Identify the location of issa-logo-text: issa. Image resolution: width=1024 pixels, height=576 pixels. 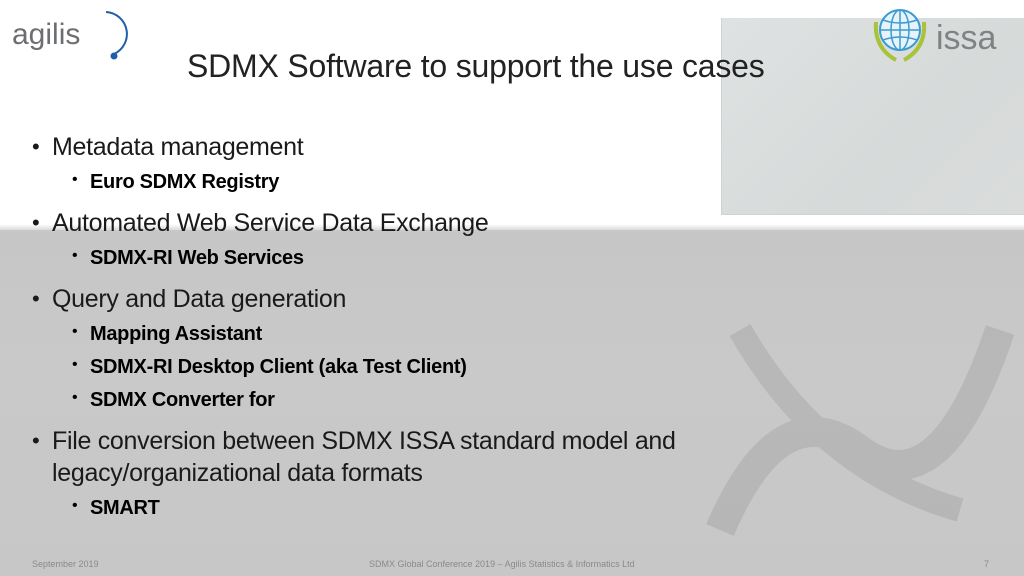
(966, 38).